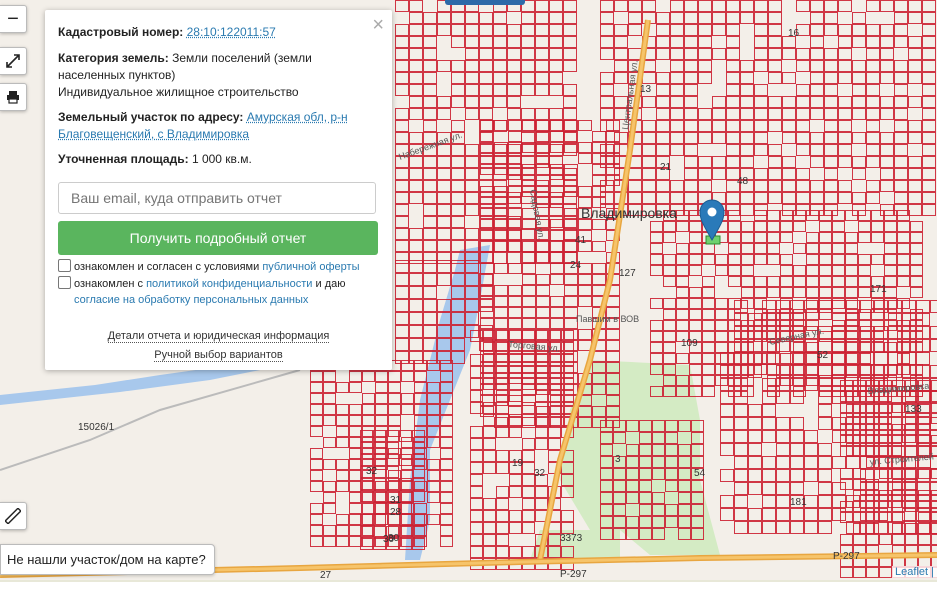 This screenshot has height=603, width=937. What do you see at coordinates (13, 516) in the screenshot?
I see `ruler-button` at bounding box center [13, 516].